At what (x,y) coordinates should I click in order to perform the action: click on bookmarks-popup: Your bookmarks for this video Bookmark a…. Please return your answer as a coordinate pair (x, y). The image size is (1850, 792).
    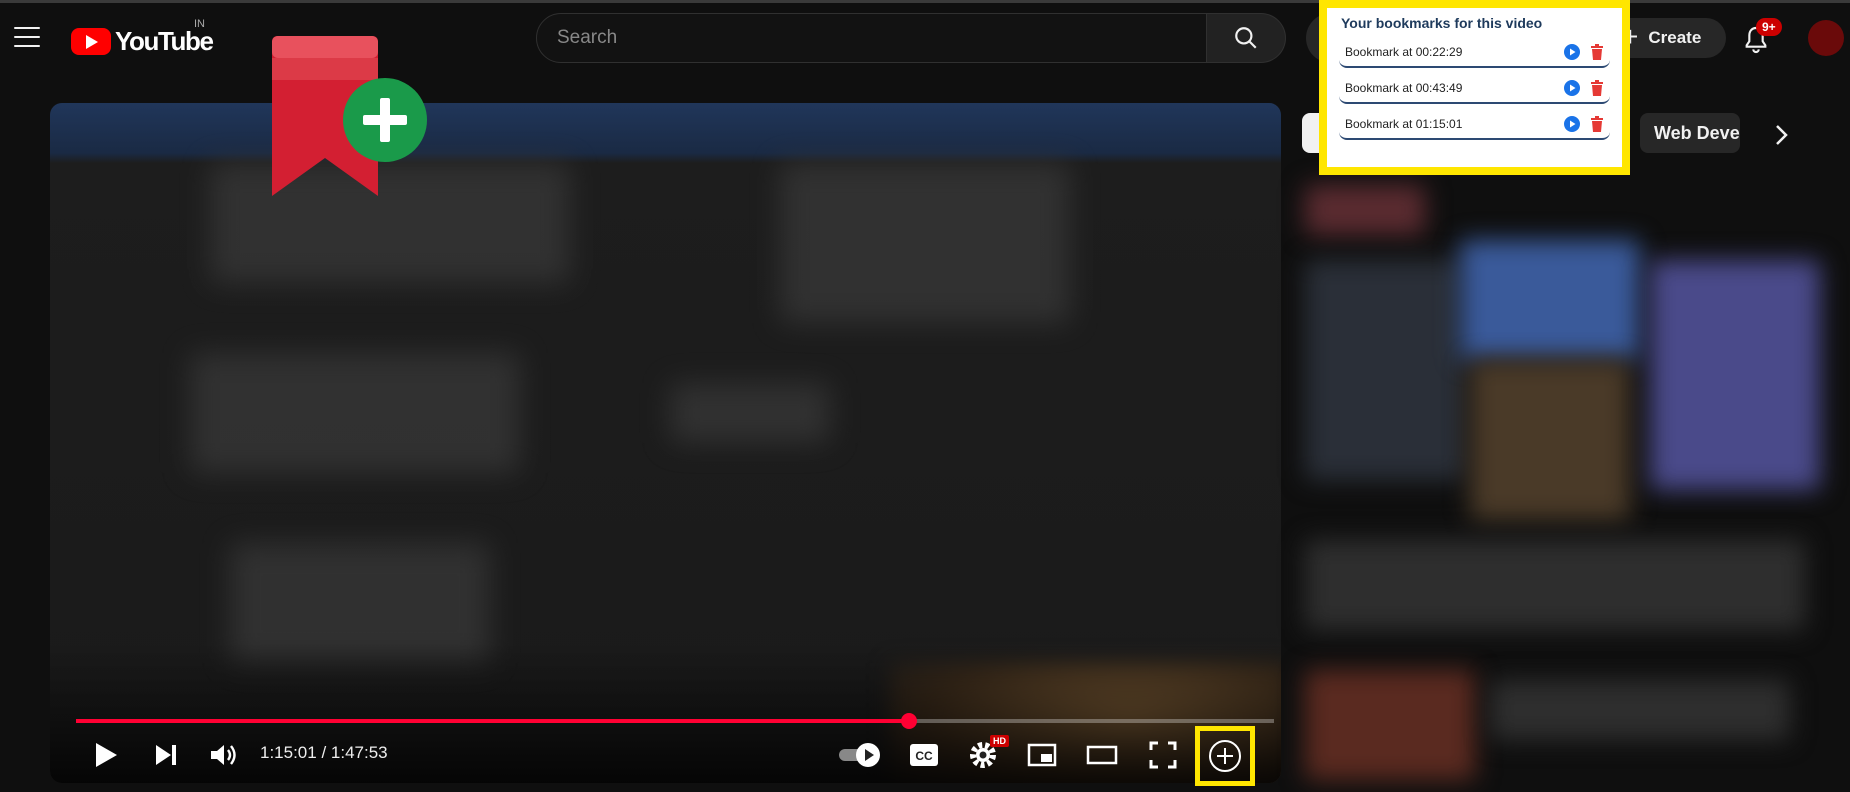
    Looking at the image, I should click on (1474, 87).